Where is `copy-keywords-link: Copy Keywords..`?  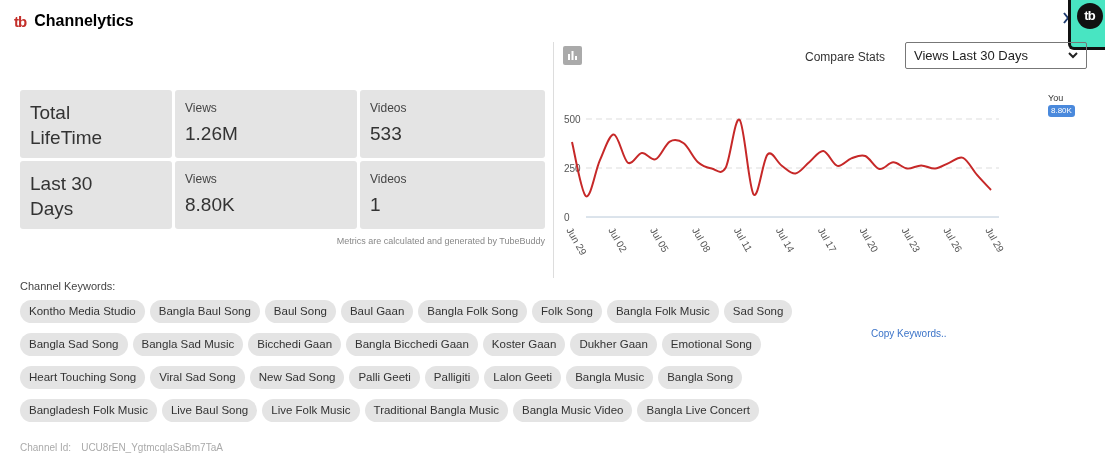 copy-keywords-link: Copy Keywords.. is located at coordinates (909, 333).